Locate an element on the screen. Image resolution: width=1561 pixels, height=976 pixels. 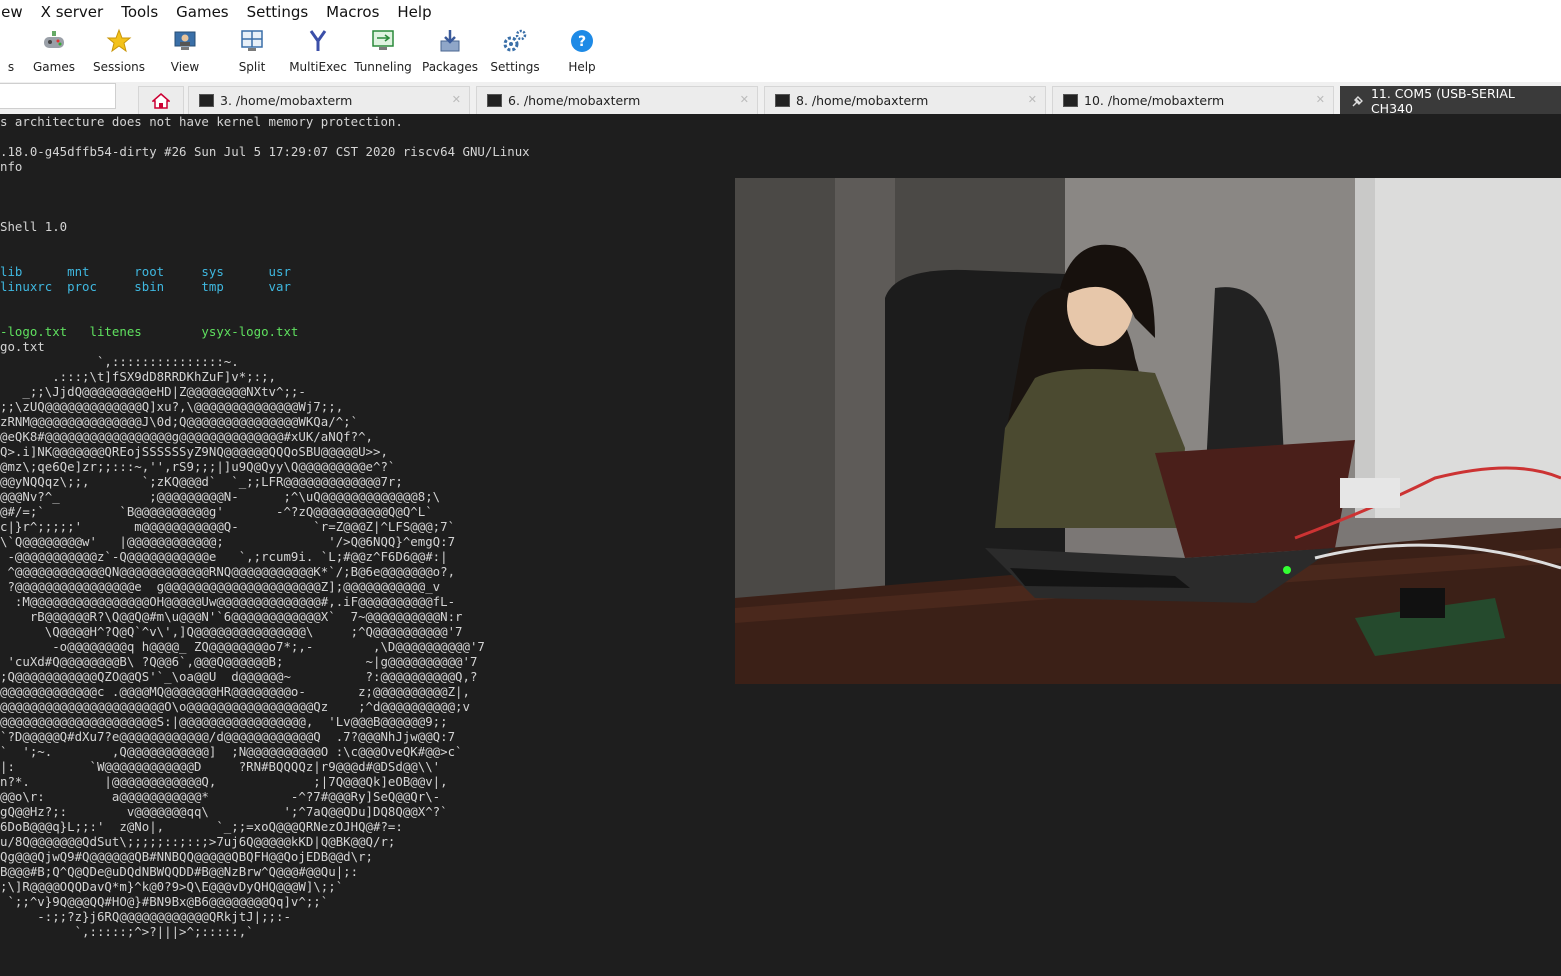
menu-x-server: X server is located at coordinates (72, 12).